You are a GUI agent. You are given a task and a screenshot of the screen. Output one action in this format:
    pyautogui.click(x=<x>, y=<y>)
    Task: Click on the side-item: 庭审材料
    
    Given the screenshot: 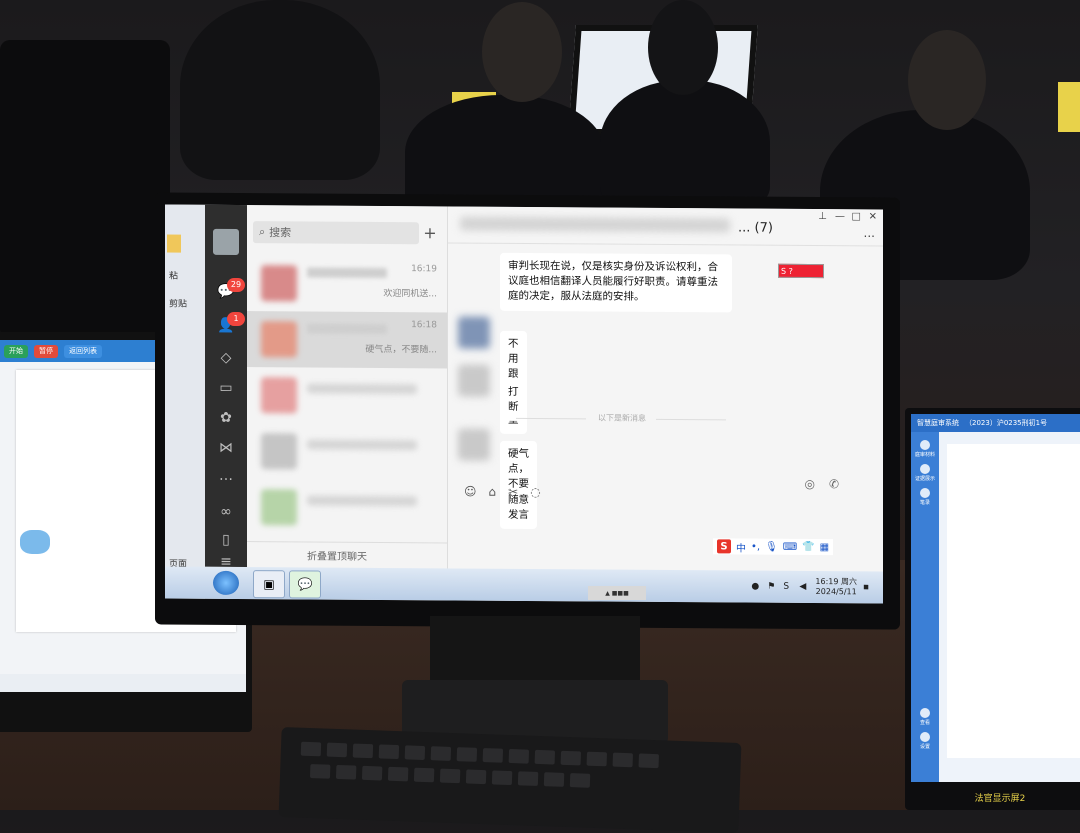 What is the action you would take?
    pyautogui.click(x=925, y=449)
    